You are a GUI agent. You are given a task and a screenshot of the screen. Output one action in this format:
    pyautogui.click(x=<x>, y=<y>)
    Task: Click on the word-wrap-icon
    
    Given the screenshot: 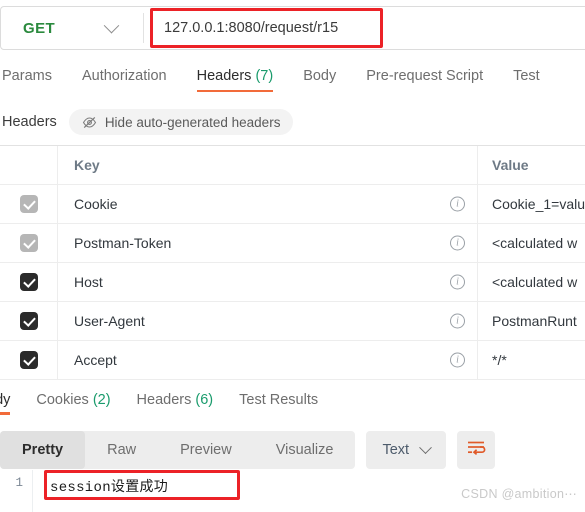 What is the action you would take?
    pyautogui.click(x=476, y=450)
    